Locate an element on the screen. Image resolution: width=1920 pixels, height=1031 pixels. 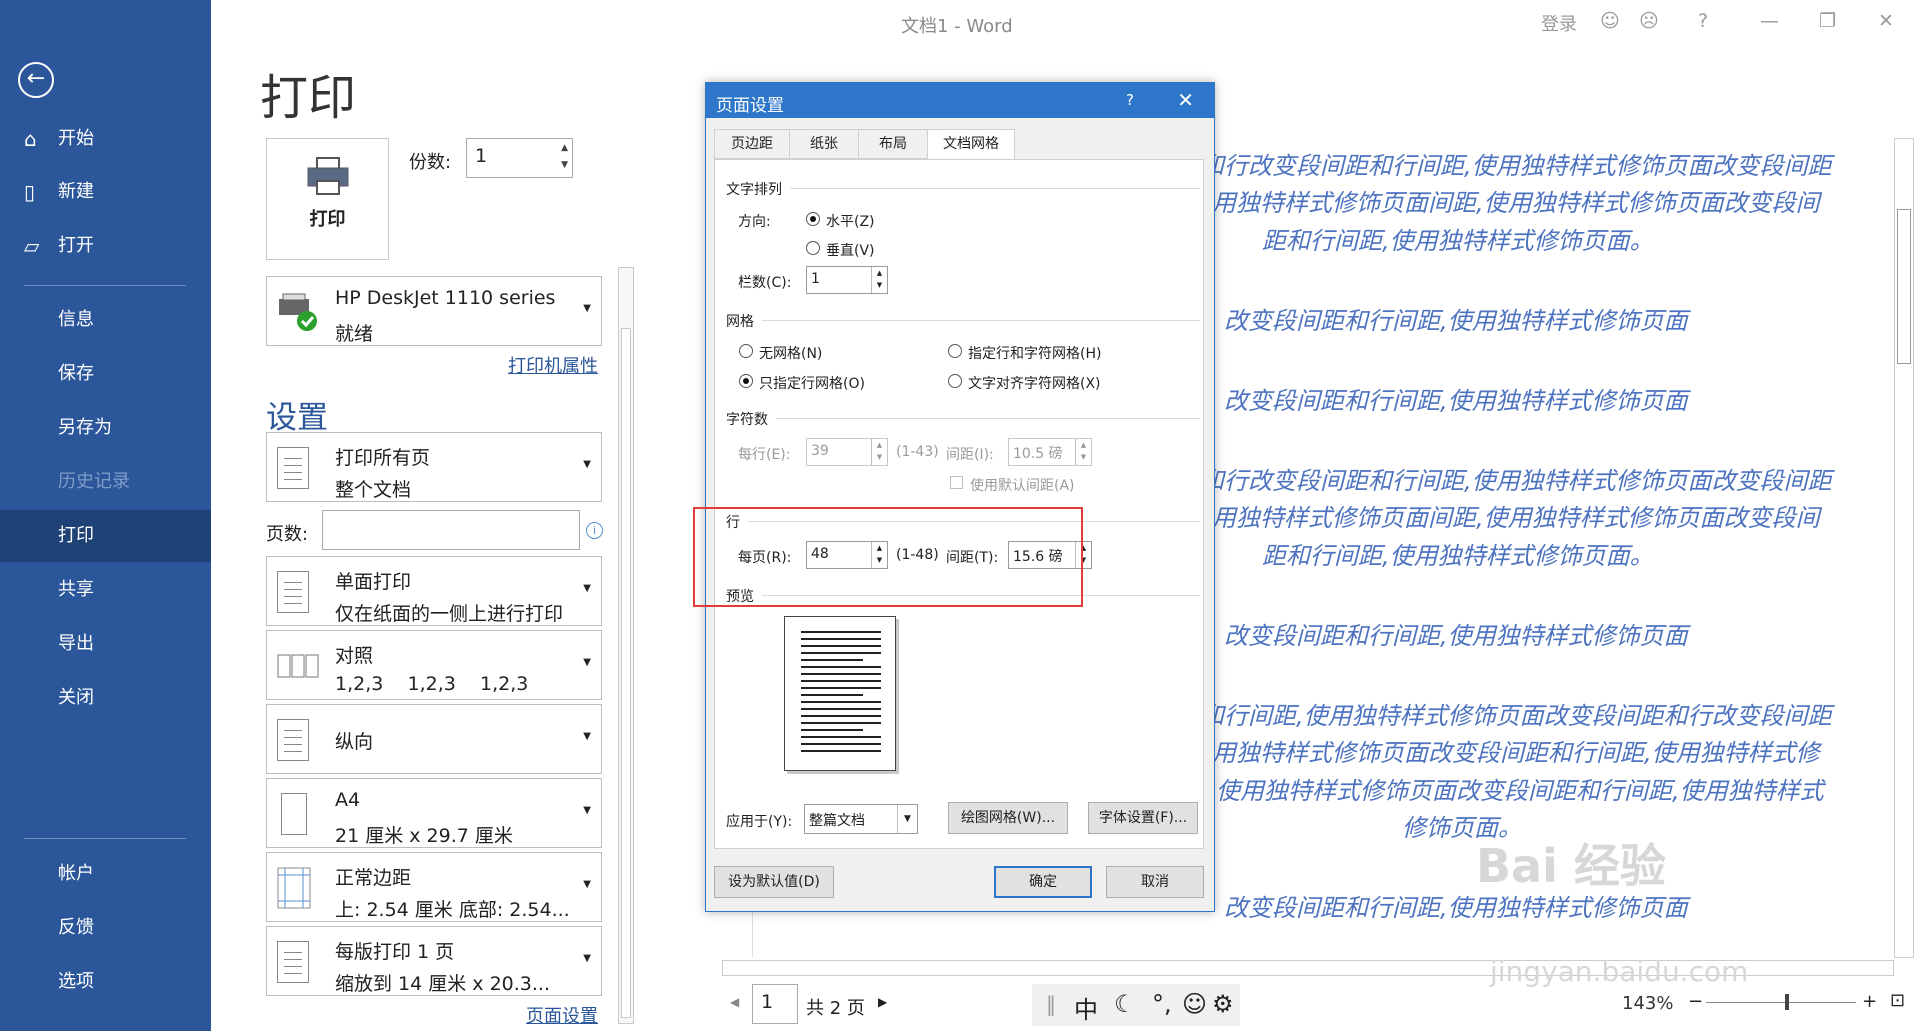
horizontal-label: 水平(Z) is located at coordinates (850, 221).